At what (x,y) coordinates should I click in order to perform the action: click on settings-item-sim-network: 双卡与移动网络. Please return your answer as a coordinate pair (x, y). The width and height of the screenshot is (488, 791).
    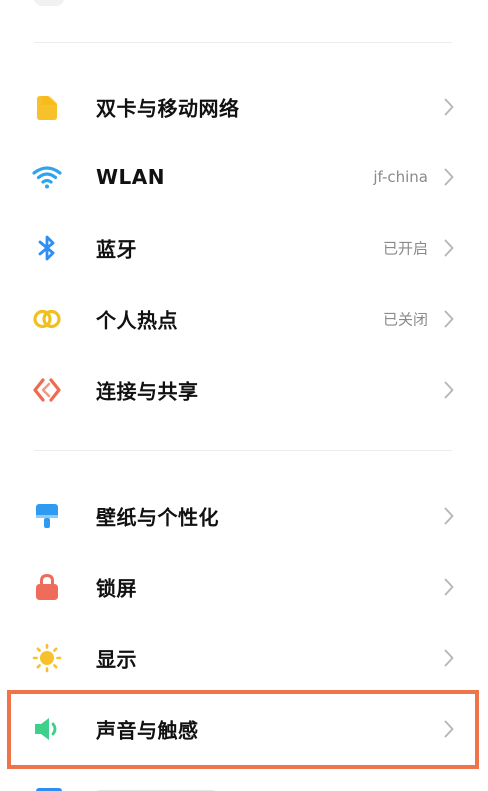
    Looking at the image, I should click on (244, 107).